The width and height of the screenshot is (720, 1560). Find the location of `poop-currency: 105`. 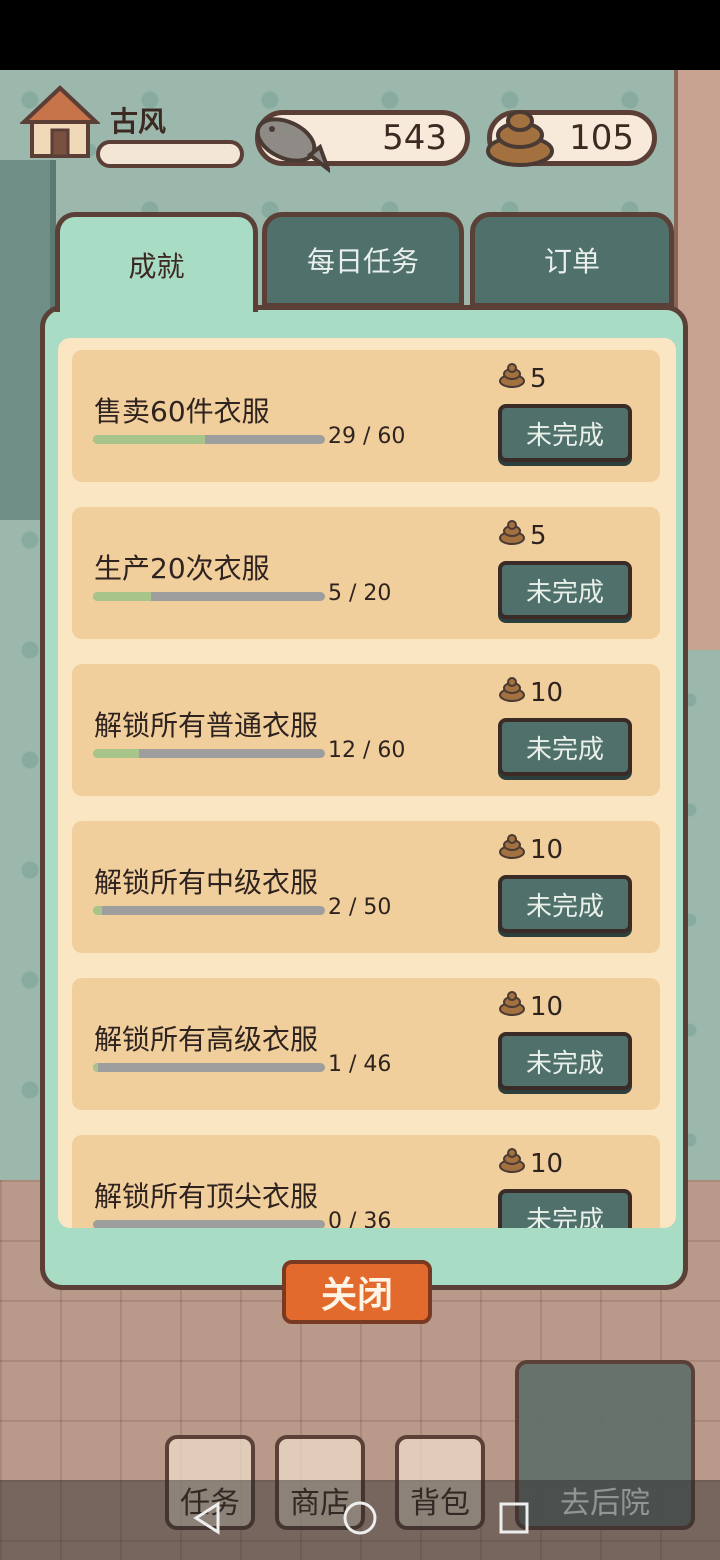

poop-currency: 105 is located at coordinates (571, 138).